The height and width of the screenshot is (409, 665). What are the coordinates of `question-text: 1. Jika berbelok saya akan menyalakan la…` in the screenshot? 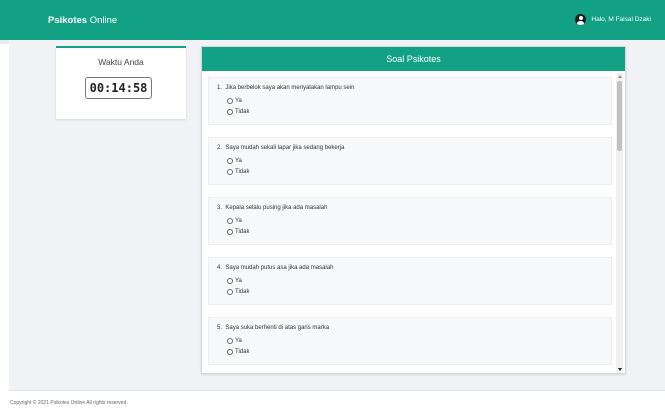 It's located at (286, 88).